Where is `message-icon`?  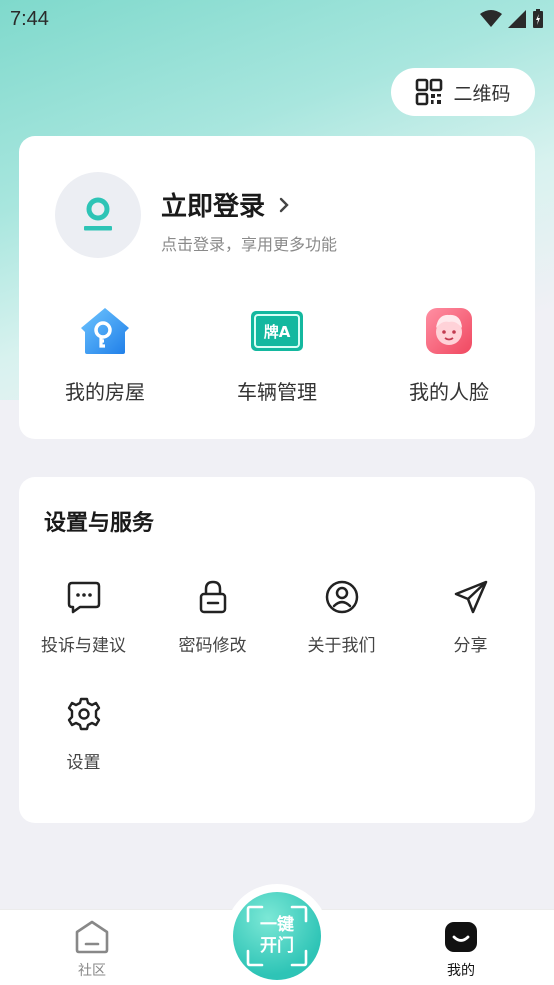 message-icon is located at coordinates (84, 597).